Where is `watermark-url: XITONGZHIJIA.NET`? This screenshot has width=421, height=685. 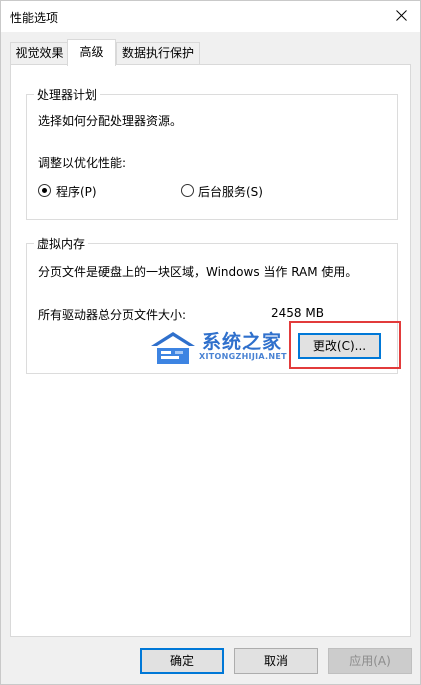 watermark-url: XITONGZHIJIA.NET is located at coordinates (243, 356).